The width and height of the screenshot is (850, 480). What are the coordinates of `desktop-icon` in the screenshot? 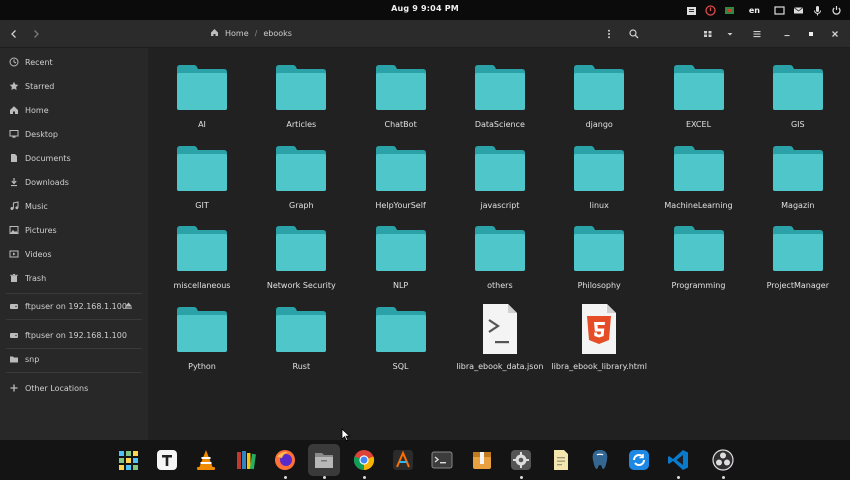 It's located at (13, 134).